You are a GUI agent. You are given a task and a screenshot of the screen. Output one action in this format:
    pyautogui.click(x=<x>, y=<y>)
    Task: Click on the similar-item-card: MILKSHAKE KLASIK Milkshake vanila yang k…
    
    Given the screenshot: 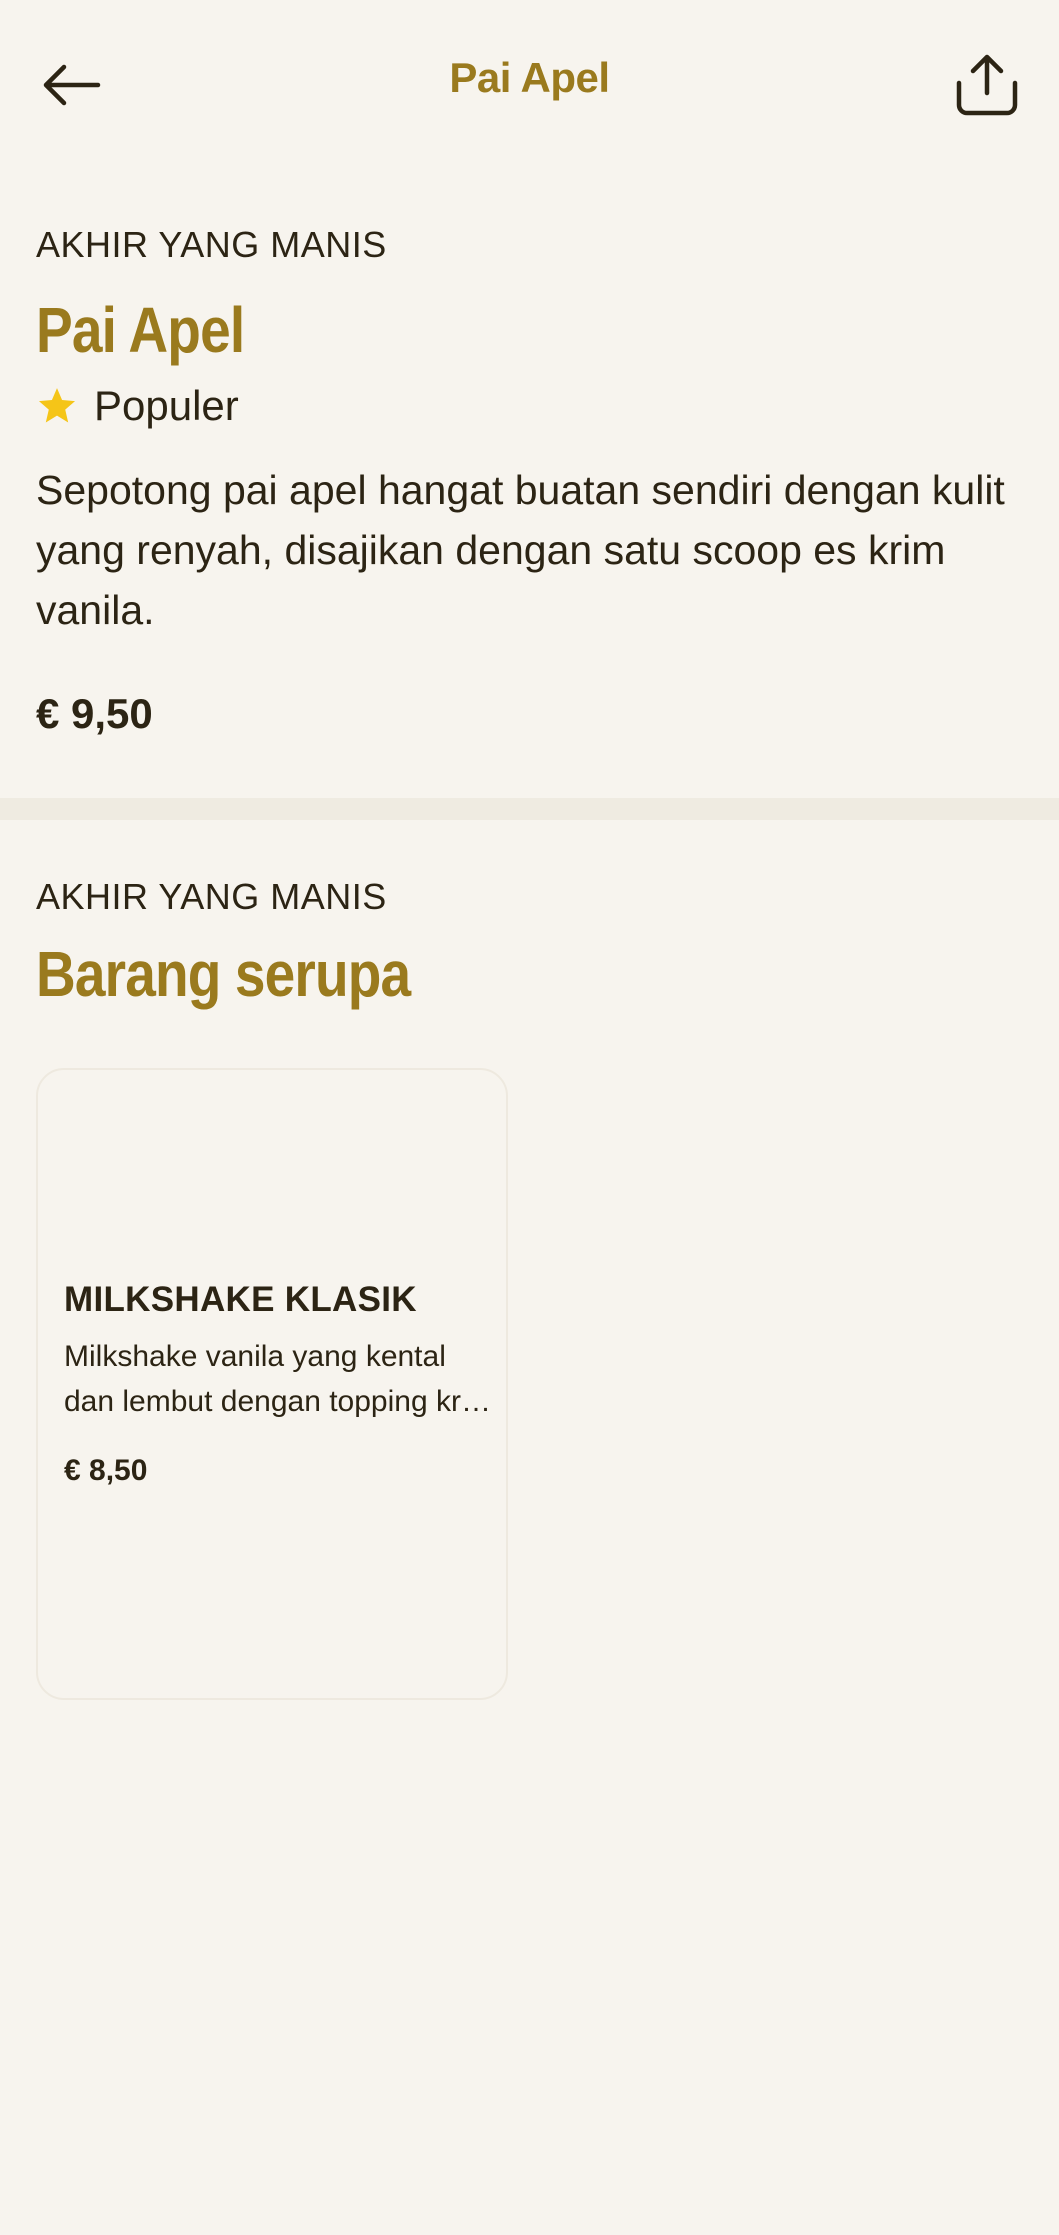 What is the action you would take?
    pyautogui.click(x=272, y=1384)
    